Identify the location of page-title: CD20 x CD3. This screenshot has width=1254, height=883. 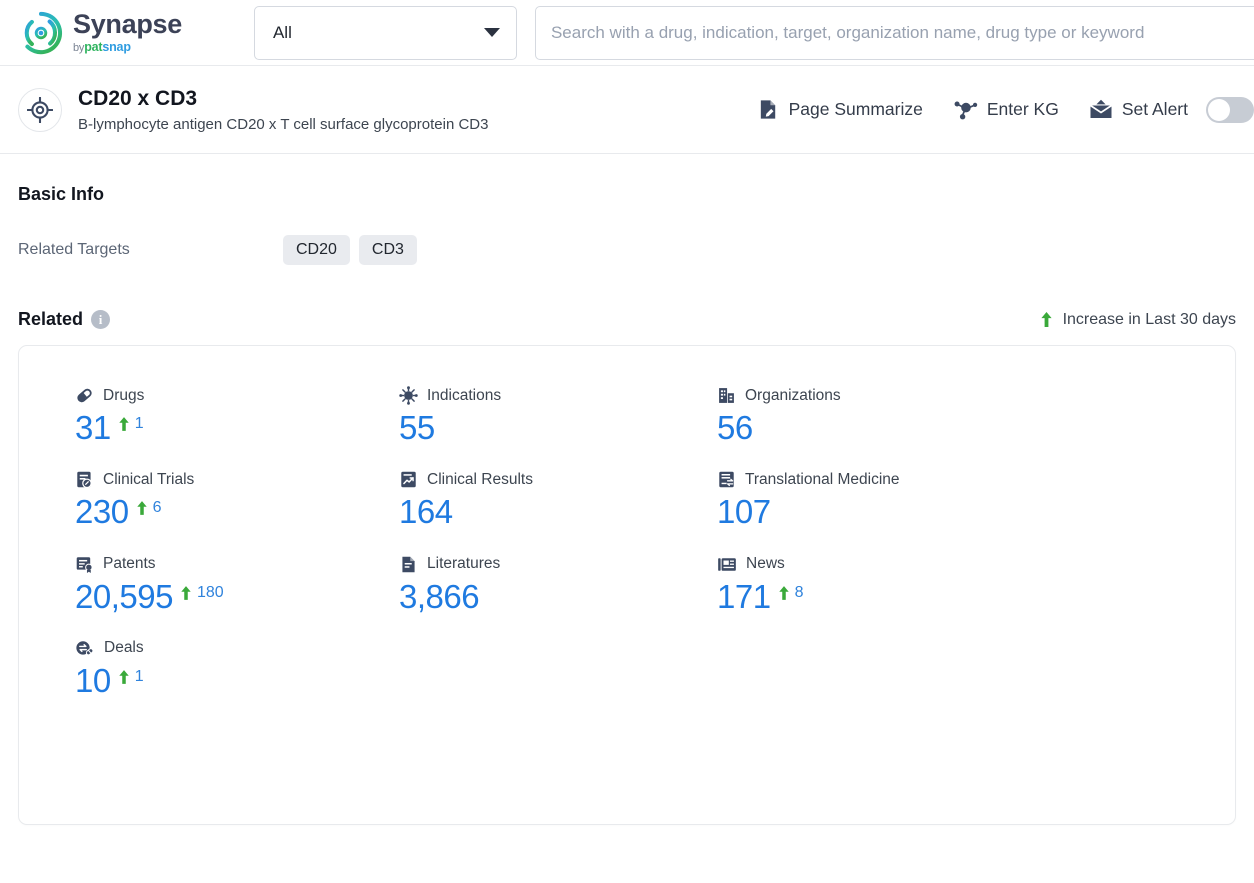
(138, 99).